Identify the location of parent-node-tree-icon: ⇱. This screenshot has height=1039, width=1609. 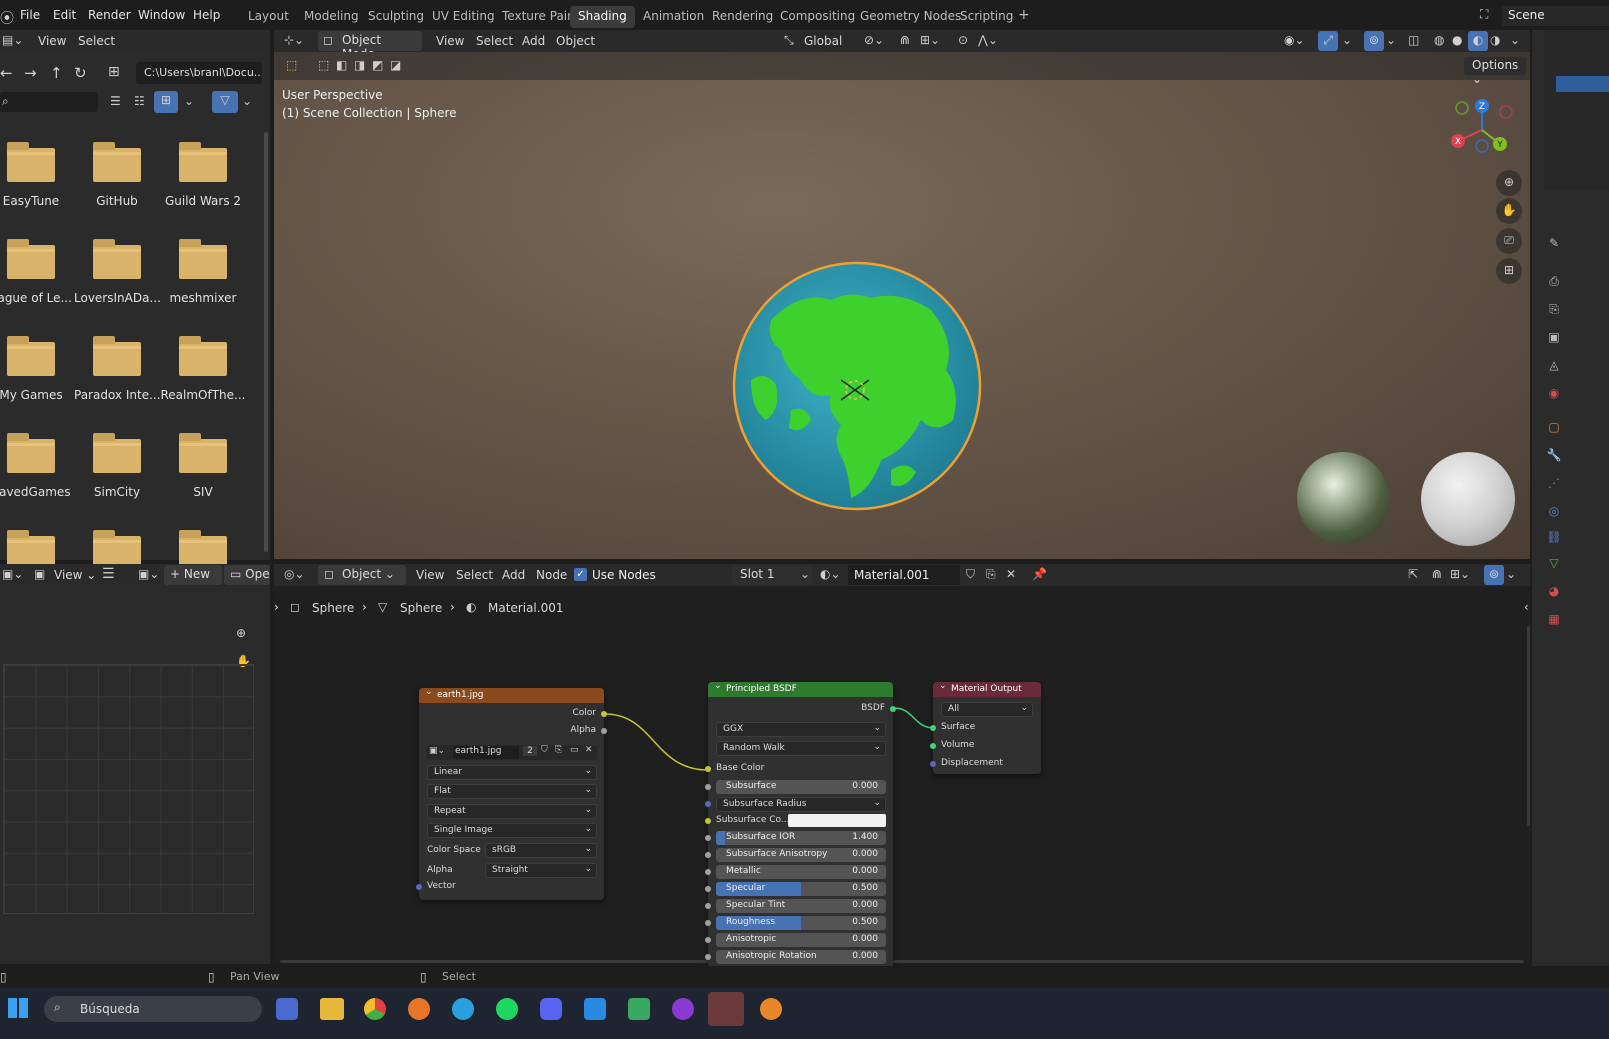
(1413, 574).